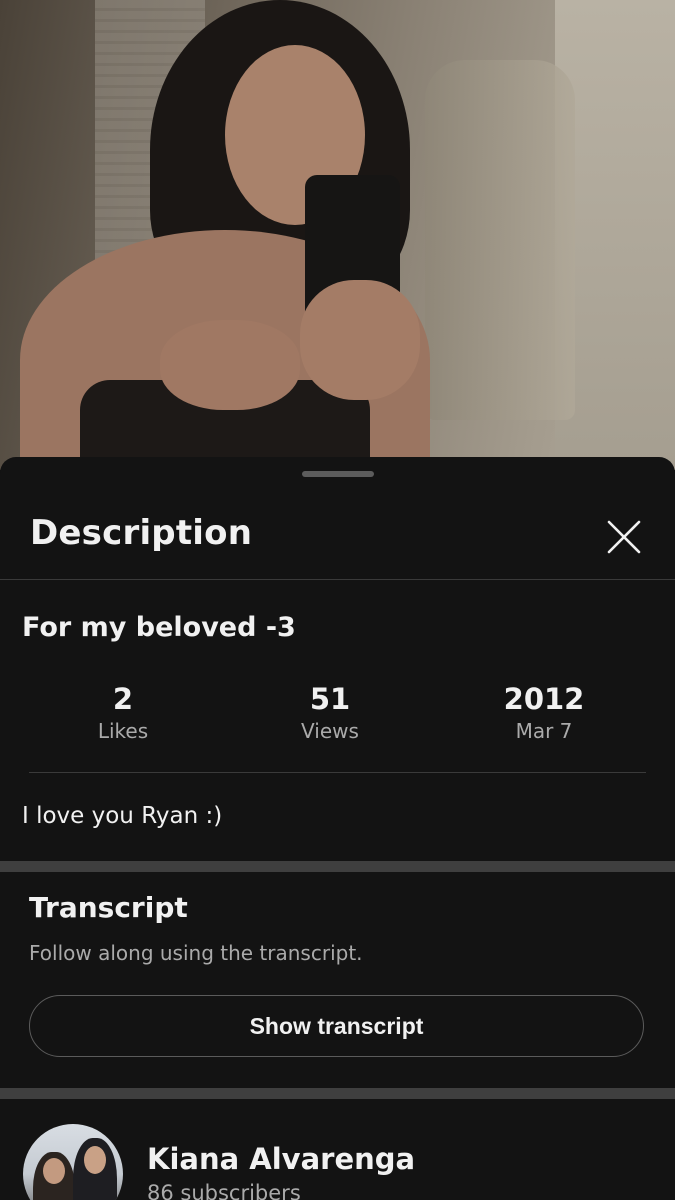 This screenshot has height=1200, width=675. I want to click on views-count: 51, so click(330, 699).